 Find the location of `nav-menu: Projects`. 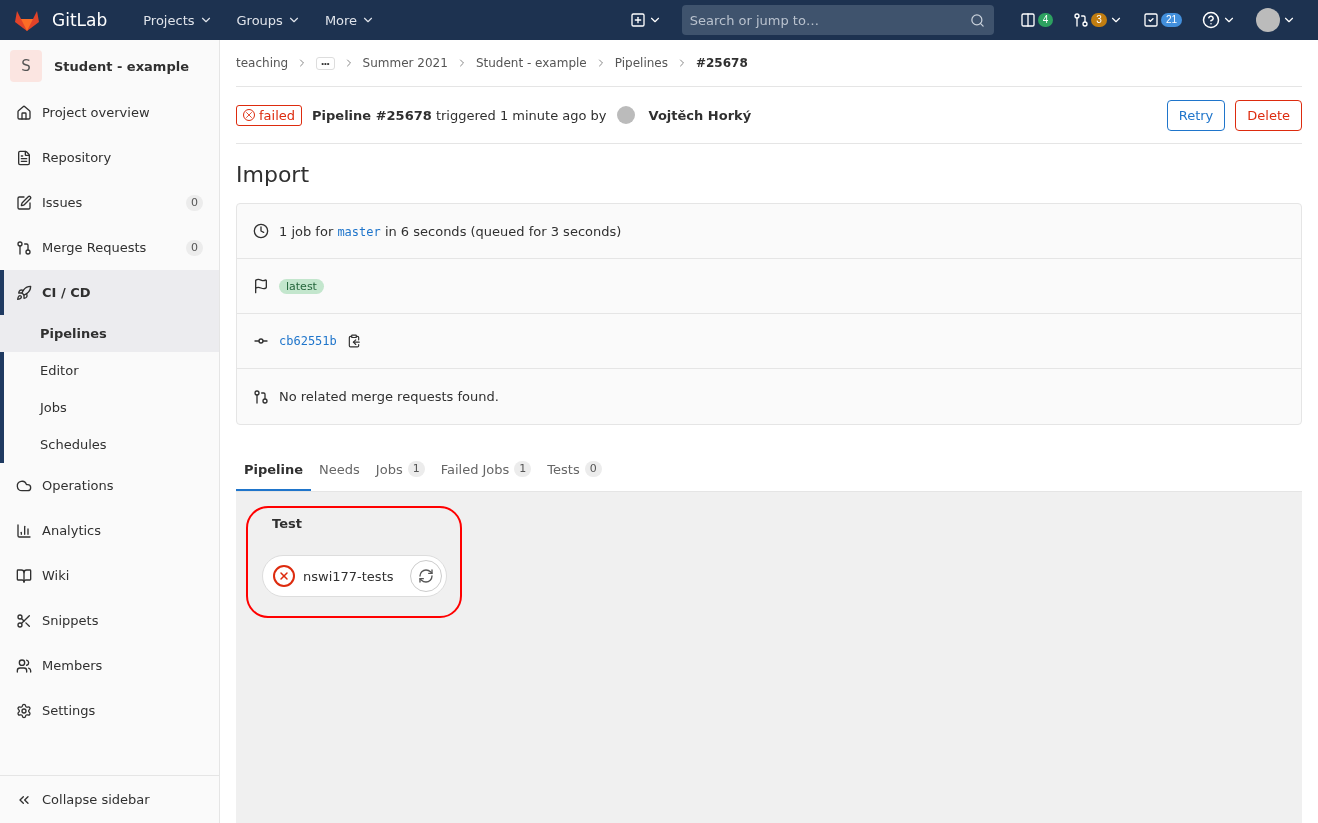

nav-menu: Projects is located at coordinates (178, 20).